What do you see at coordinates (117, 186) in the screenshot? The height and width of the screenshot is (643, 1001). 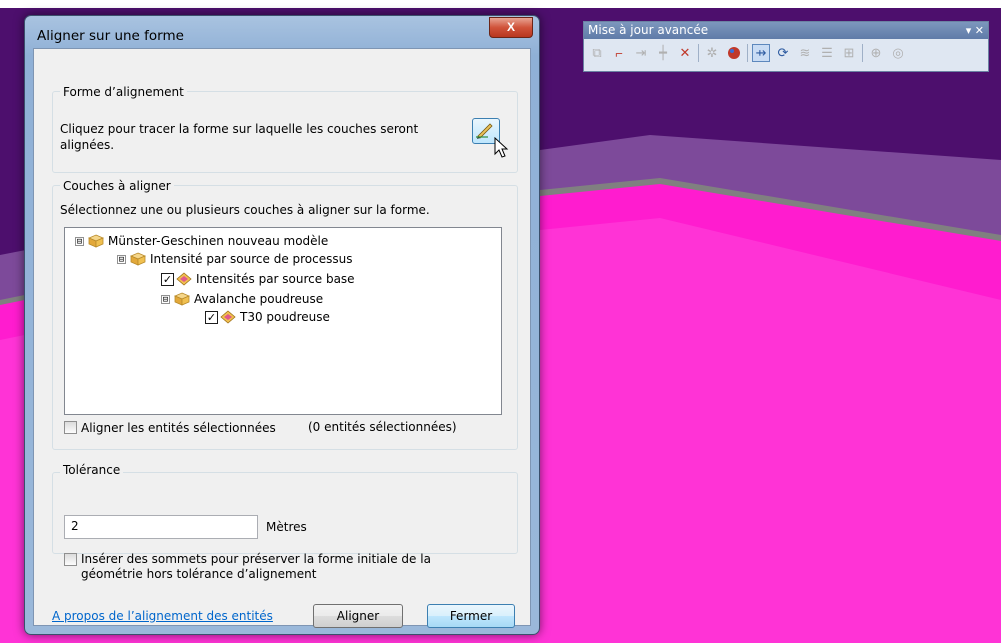 I see `layers-group-legend: Couches à aligner` at bounding box center [117, 186].